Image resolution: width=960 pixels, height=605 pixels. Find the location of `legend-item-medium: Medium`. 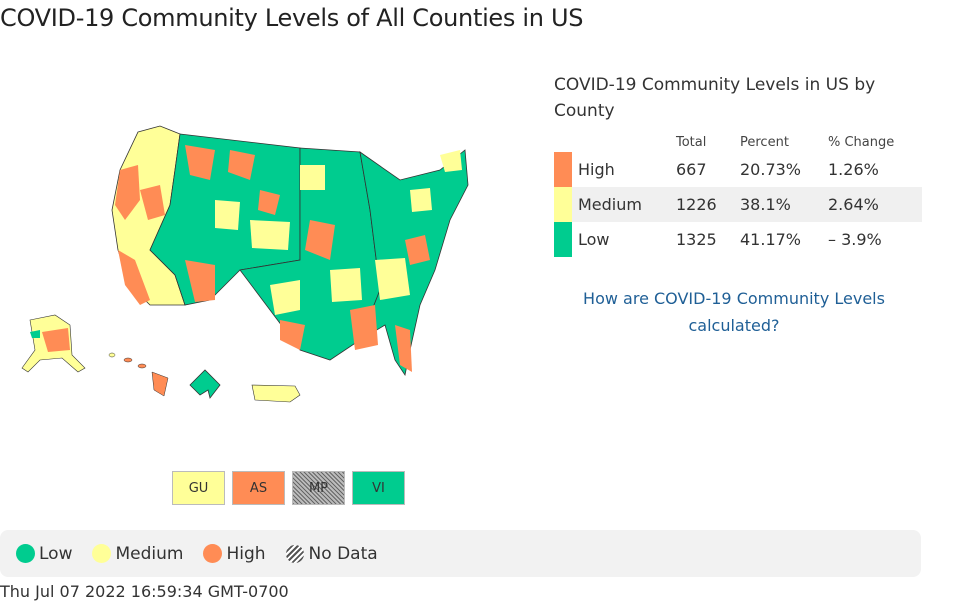

legend-item-medium: Medium is located at coordinates (137, 554).